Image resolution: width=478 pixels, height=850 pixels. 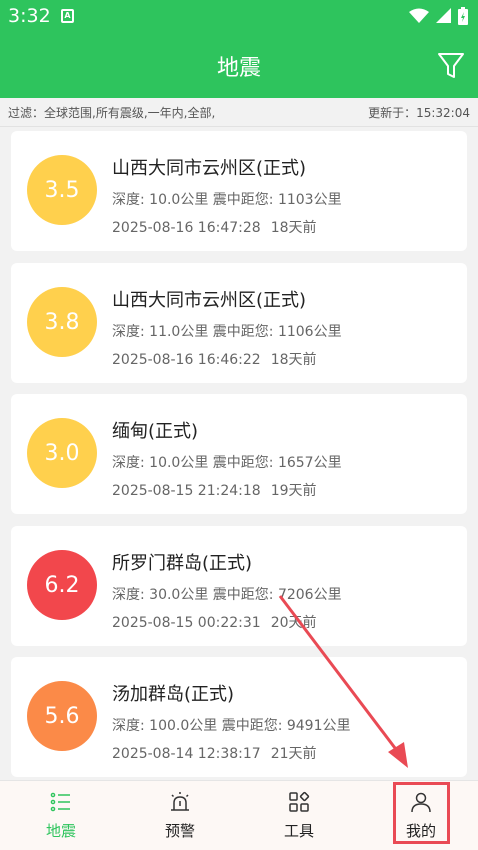 I want to click on quake-time-row: 2025-08-14 12:38:17 21天前, so click(x=214, y=753).